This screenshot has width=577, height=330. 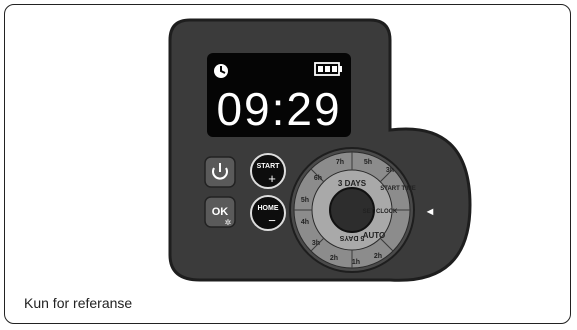 I want to click on dial-label-auto: AUTO, so click(x=374, y=235).